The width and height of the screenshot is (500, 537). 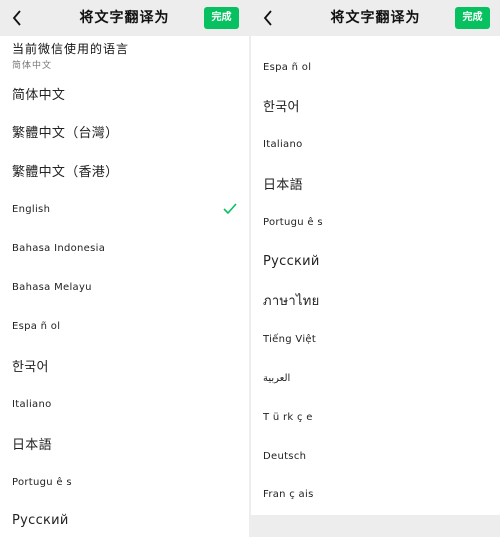 What do you see at coordinates (71, 49) in the screenshot?
I see `current-language-title: 当前微信使用的语言` at bounding box center [71, 49].